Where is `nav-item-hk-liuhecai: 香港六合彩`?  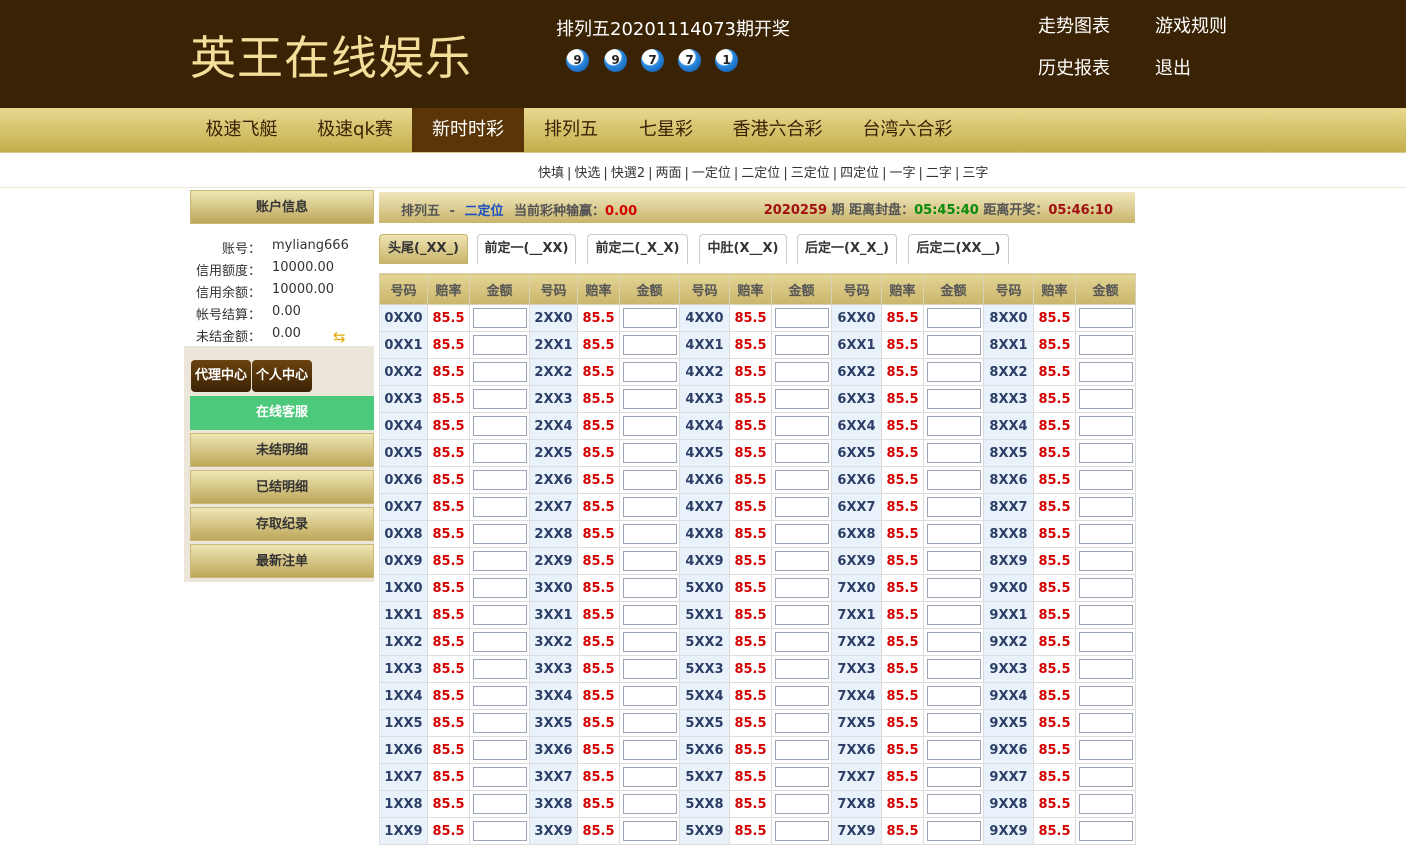 nav-item-hk-liuhecai: 香港六合彩 is located at coordinates (777, 130).